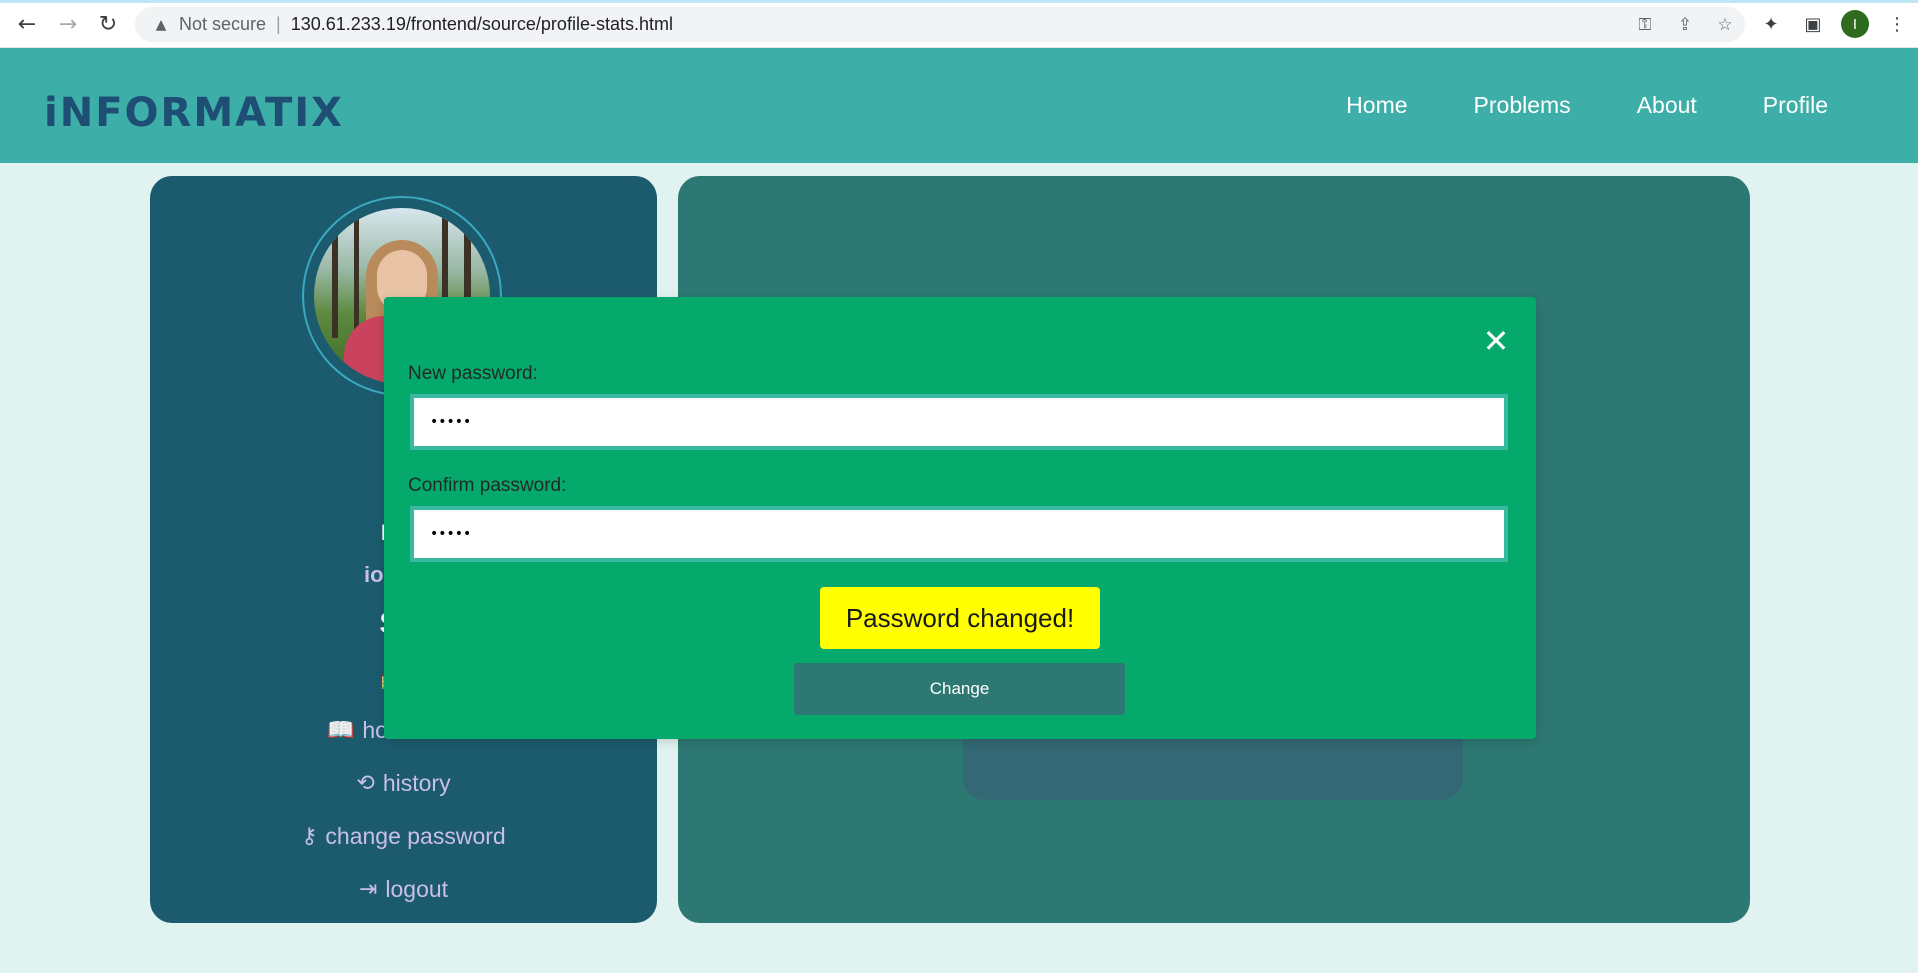  I want to click on address-bar-actions: ⚿ ⇪ ☆, so click(1685, 24).